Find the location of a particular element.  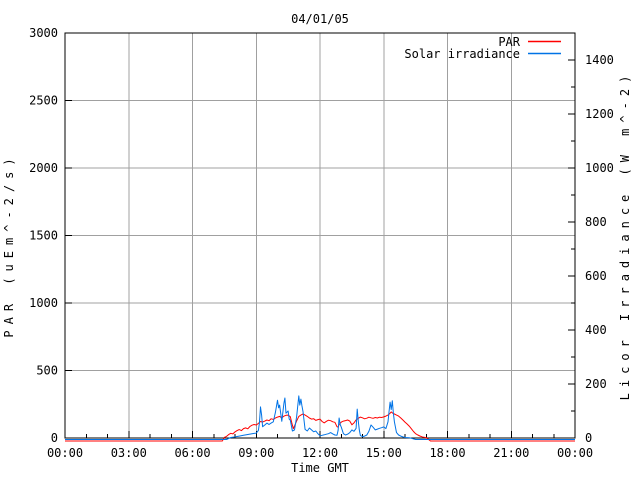

y-right-tick-label: 1200 is located at coordinates (599, 114).